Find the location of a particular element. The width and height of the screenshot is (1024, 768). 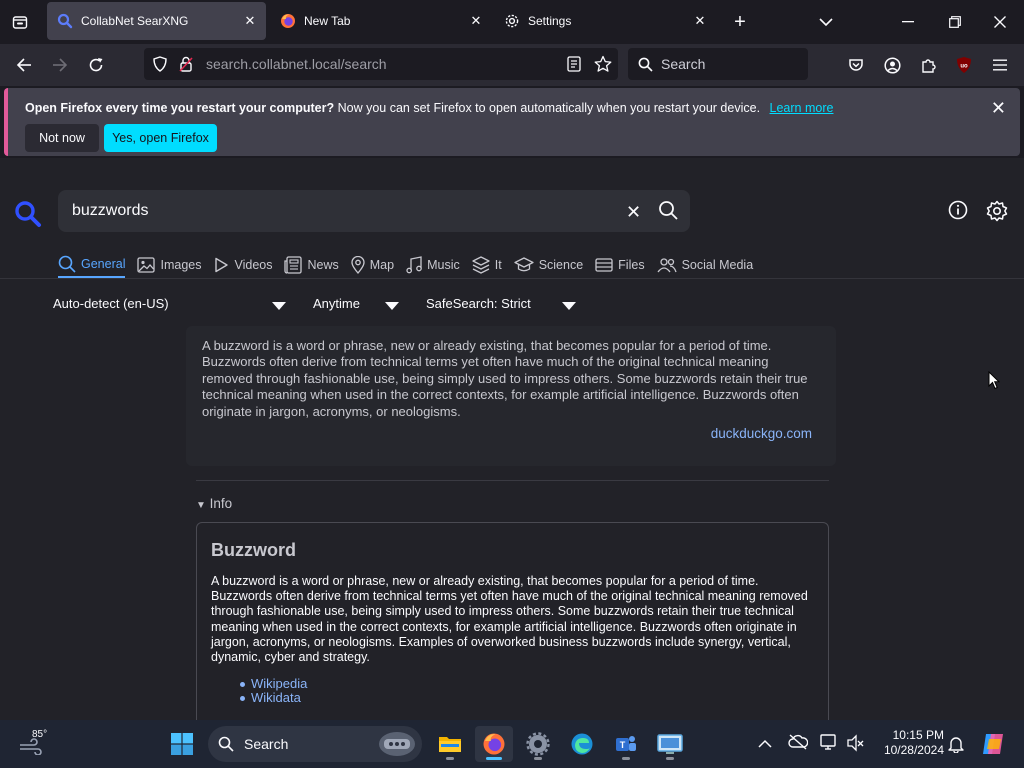

safesearch-select: SafeSearch: Strict is located at coordinates (478, 303).